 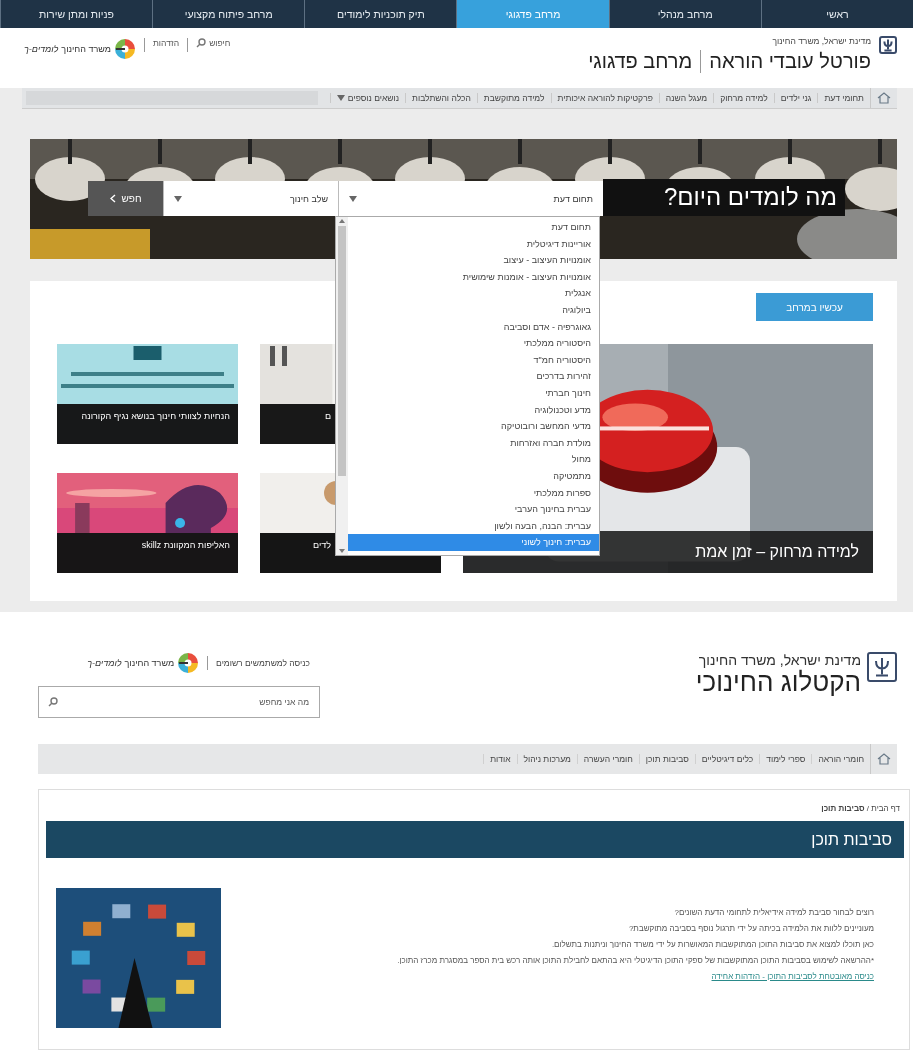 I want to click on dropdown-option: אומנויות העיצוב - אומנות שימושית, so click(x=473, y=277).